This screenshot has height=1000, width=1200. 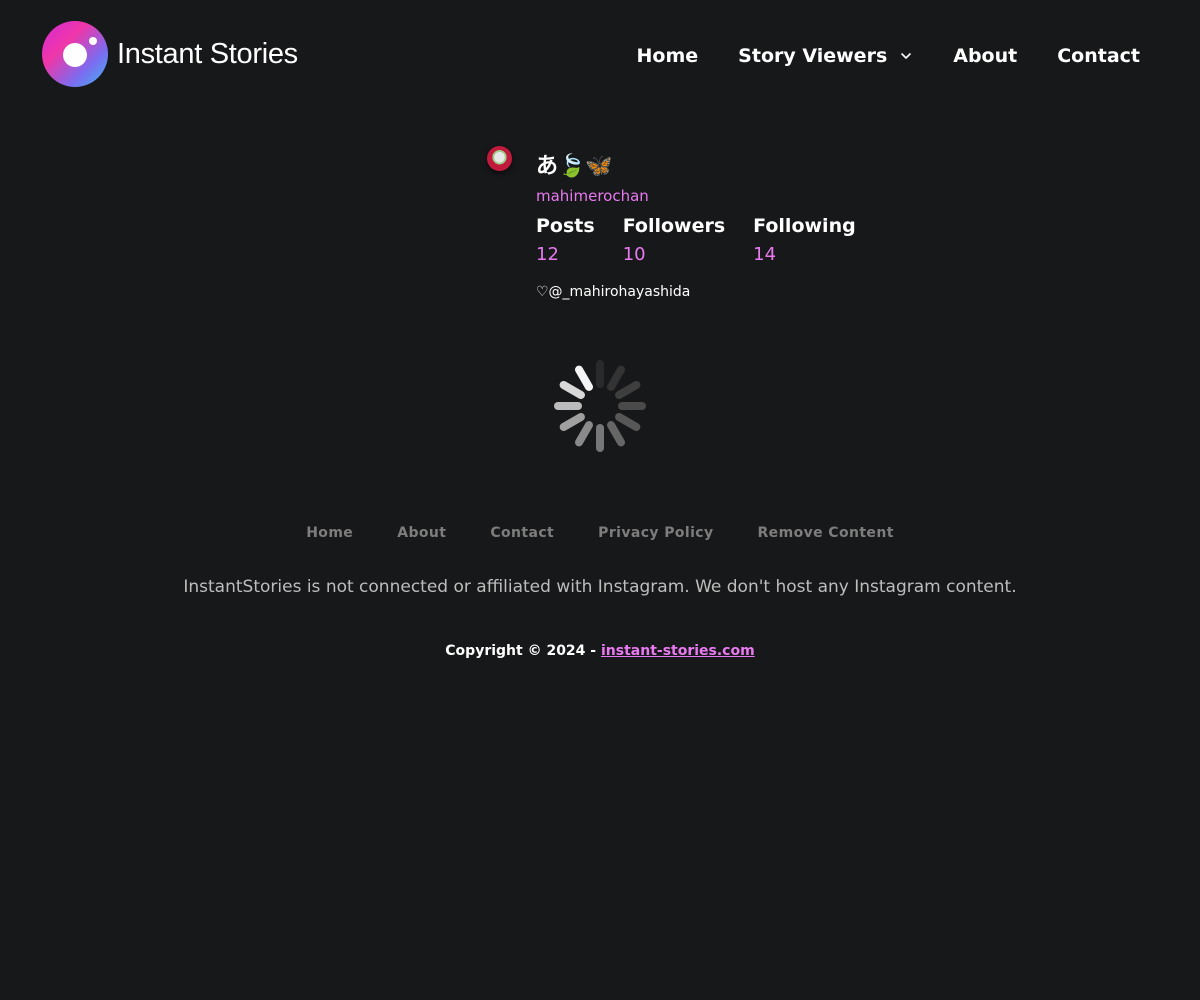 What do you see at coordinates (329, 533) in the screenshot?
I see `footer-link-home: Home` at bounding box center [329, 533].